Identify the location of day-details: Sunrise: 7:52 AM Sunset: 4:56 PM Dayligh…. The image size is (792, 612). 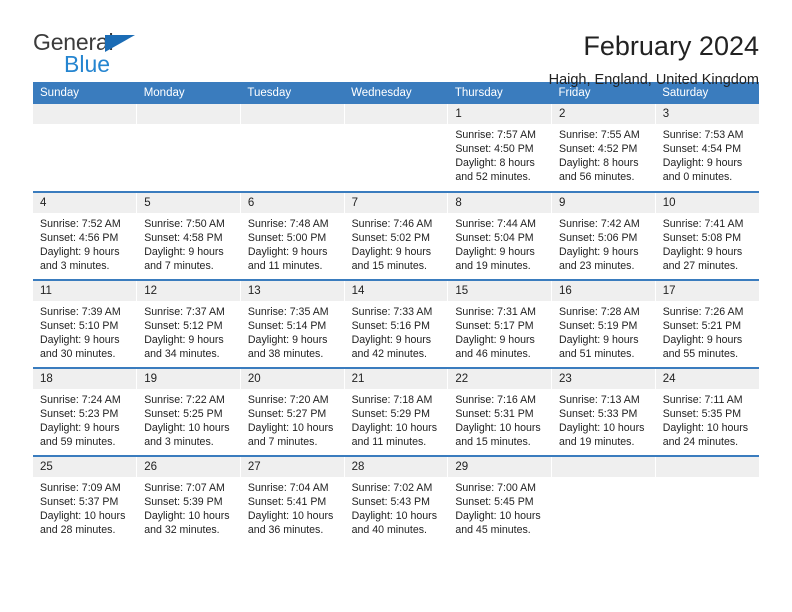
(84, 243).